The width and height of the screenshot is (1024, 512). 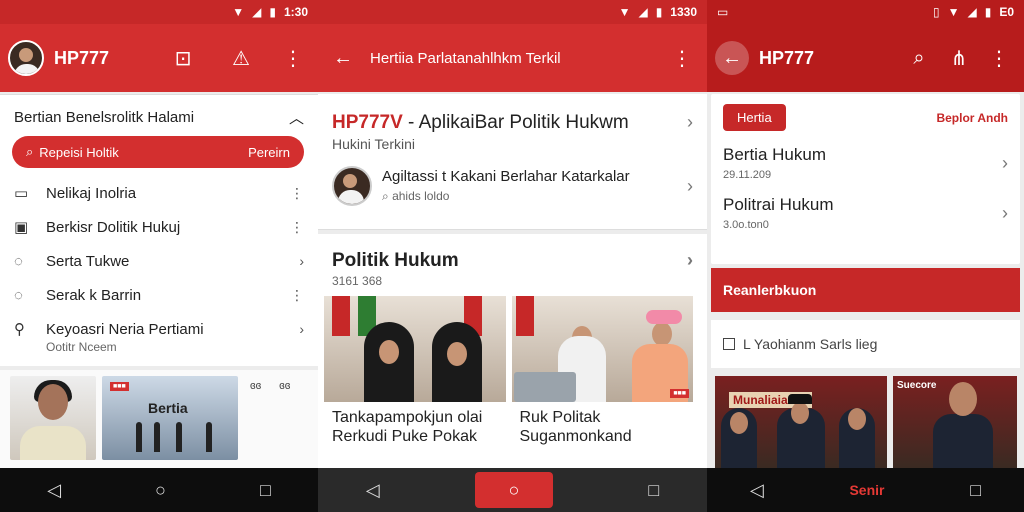 I want to click on news-photo-4: Suecore, so click(x=955, y=422).